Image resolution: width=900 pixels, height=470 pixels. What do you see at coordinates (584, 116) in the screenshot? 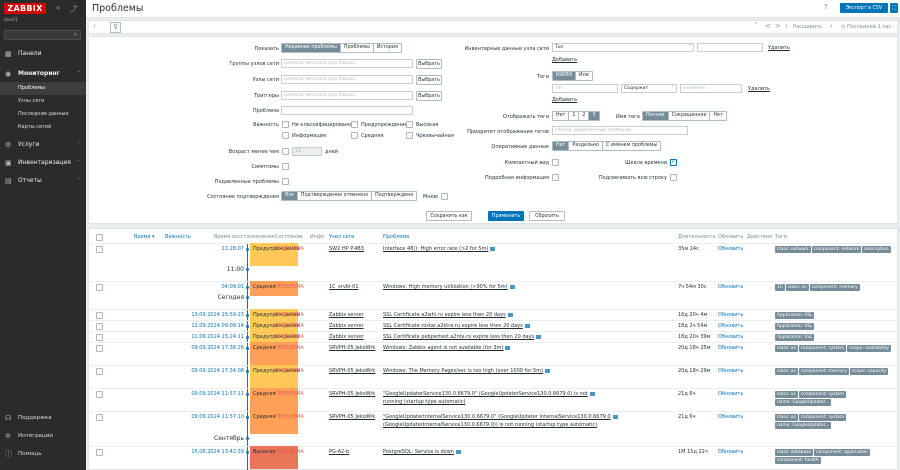
I see `show-tags-2: 2` at bounding box center [584, 116].